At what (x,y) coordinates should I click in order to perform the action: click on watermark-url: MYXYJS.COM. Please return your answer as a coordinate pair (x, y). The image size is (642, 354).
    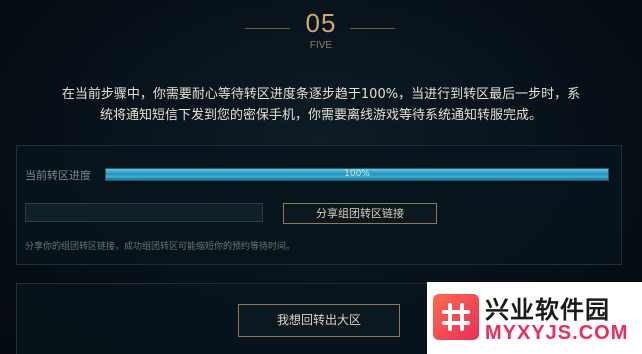
    Looking at the image, I should click on (557, 333).